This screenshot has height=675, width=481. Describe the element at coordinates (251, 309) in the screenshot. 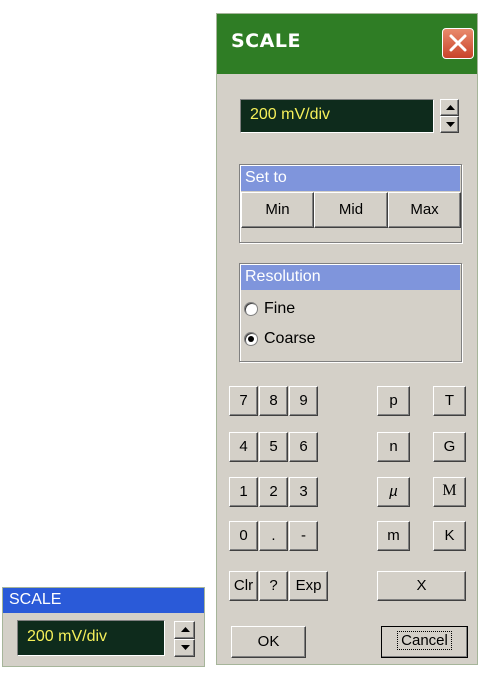

I see `fine-radio-button` at that location.